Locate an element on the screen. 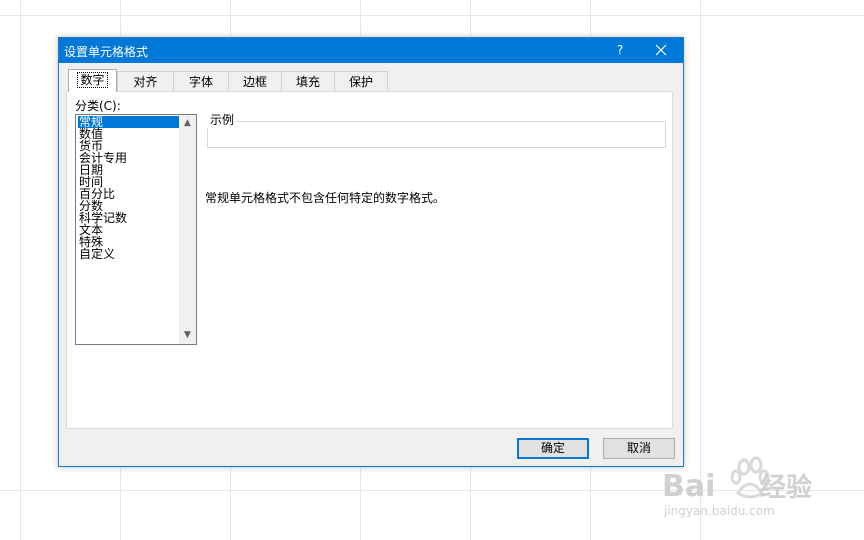 This screenshot has height=540, width=864. close-button is located at coordinates (661, 50).